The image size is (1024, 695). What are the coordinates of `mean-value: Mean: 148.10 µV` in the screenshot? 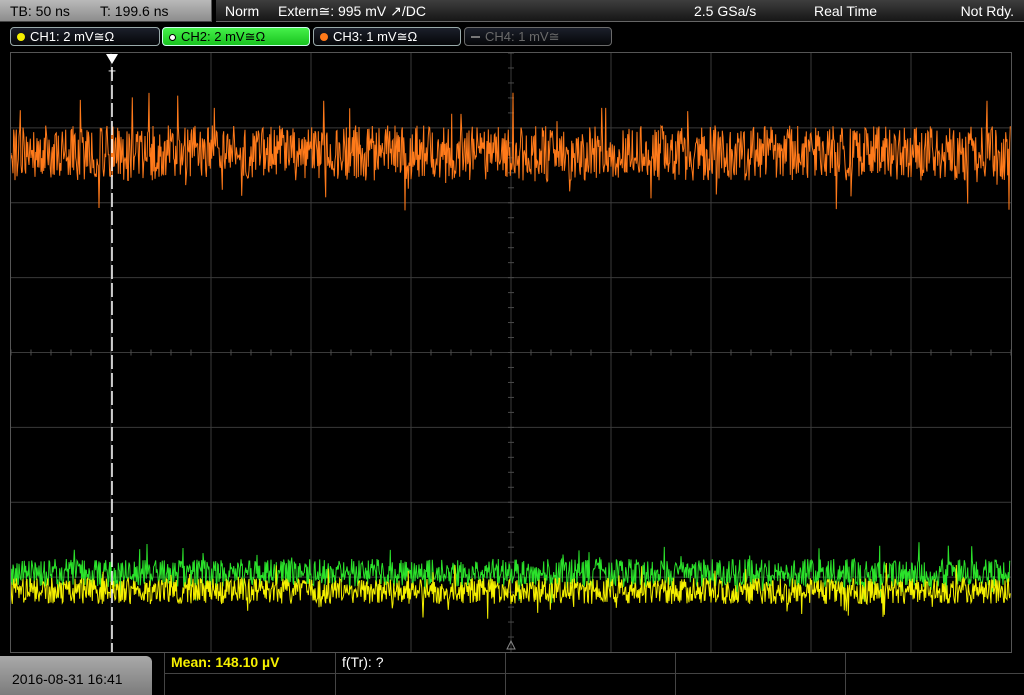 It's located at (225, 662).